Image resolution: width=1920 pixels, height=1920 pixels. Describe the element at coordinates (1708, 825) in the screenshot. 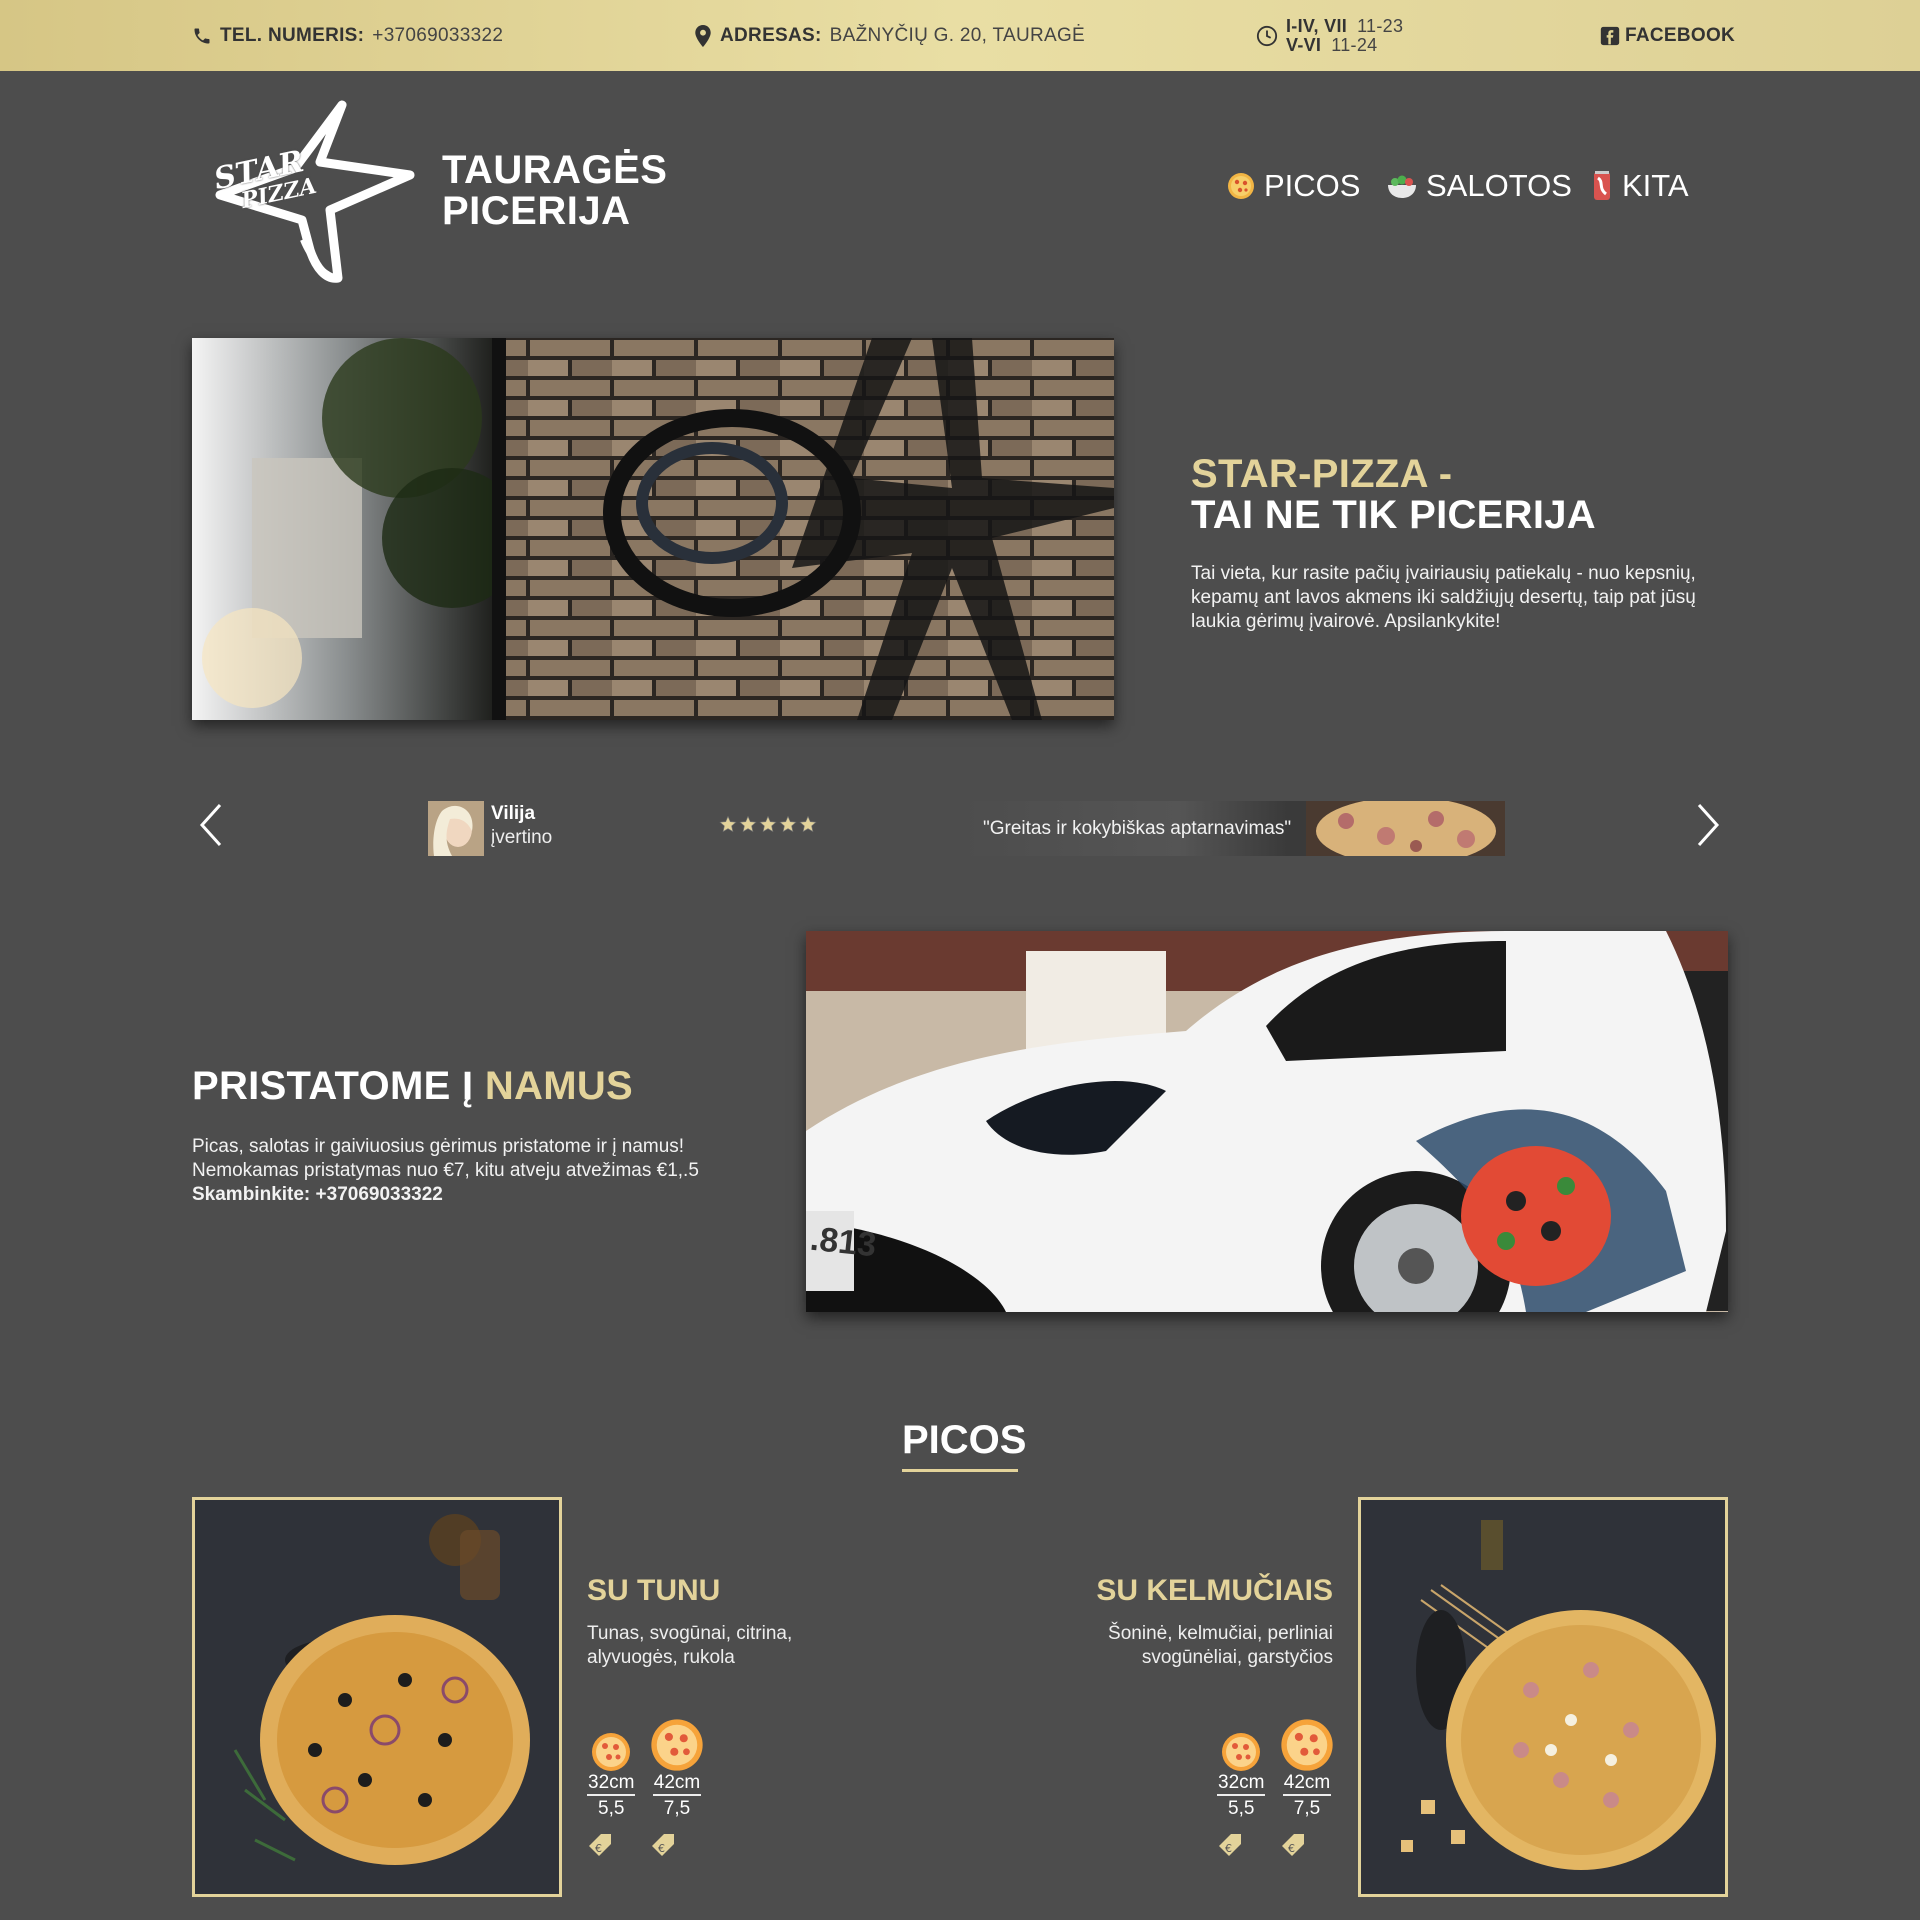

I see `carousel-next-icon` at that location.